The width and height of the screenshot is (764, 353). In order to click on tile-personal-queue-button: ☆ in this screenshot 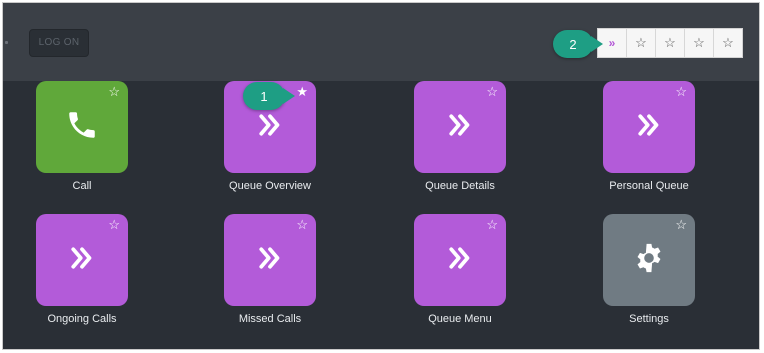, I will do `click(649, 127)`.